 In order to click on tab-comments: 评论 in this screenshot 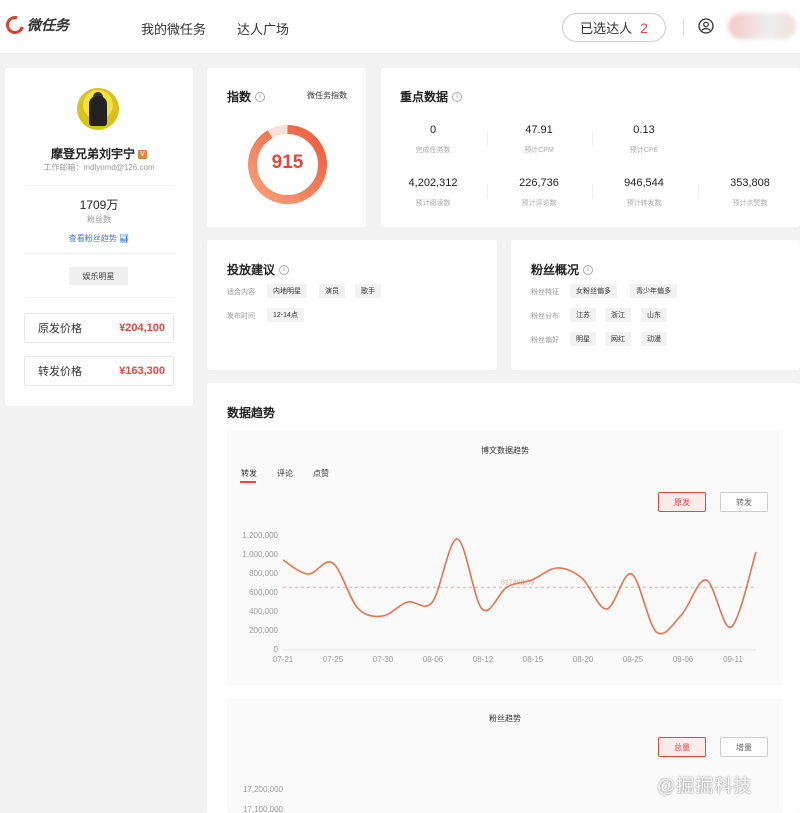, I will do `click(285, 473)`.